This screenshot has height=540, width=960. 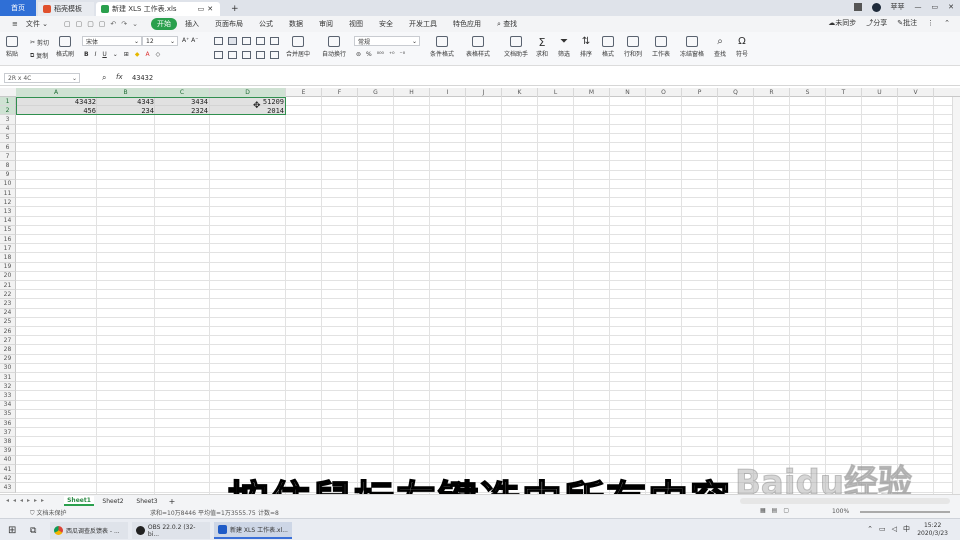 I want to click on sheet-tab-3: Sheet3, so click(x=147, y=501).